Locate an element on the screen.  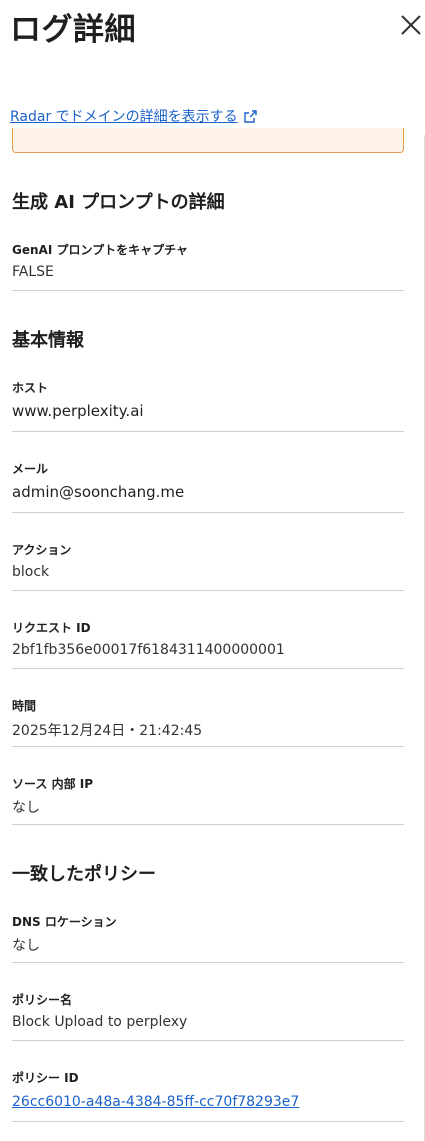
close-icon is located at coordinates (411, 25).